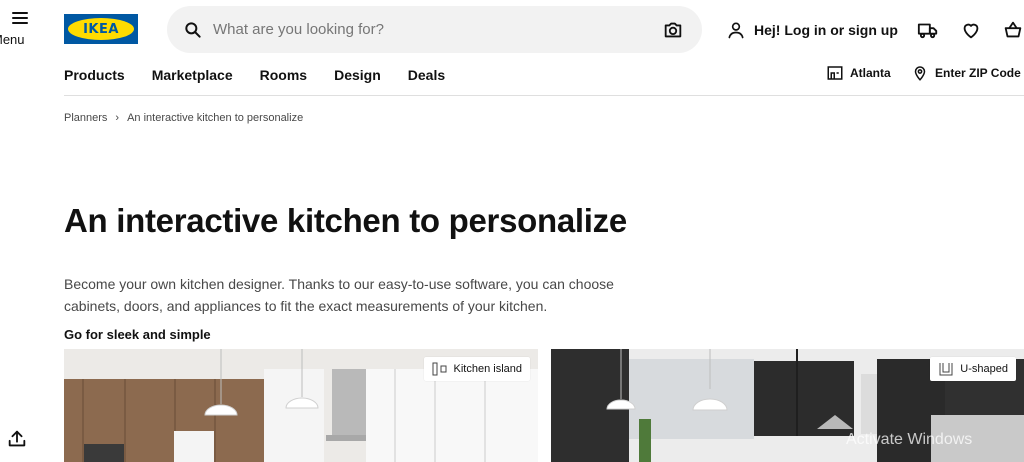 This screenshot has height=462, width=1024. I want to click on search-bar, so click(434, 29).